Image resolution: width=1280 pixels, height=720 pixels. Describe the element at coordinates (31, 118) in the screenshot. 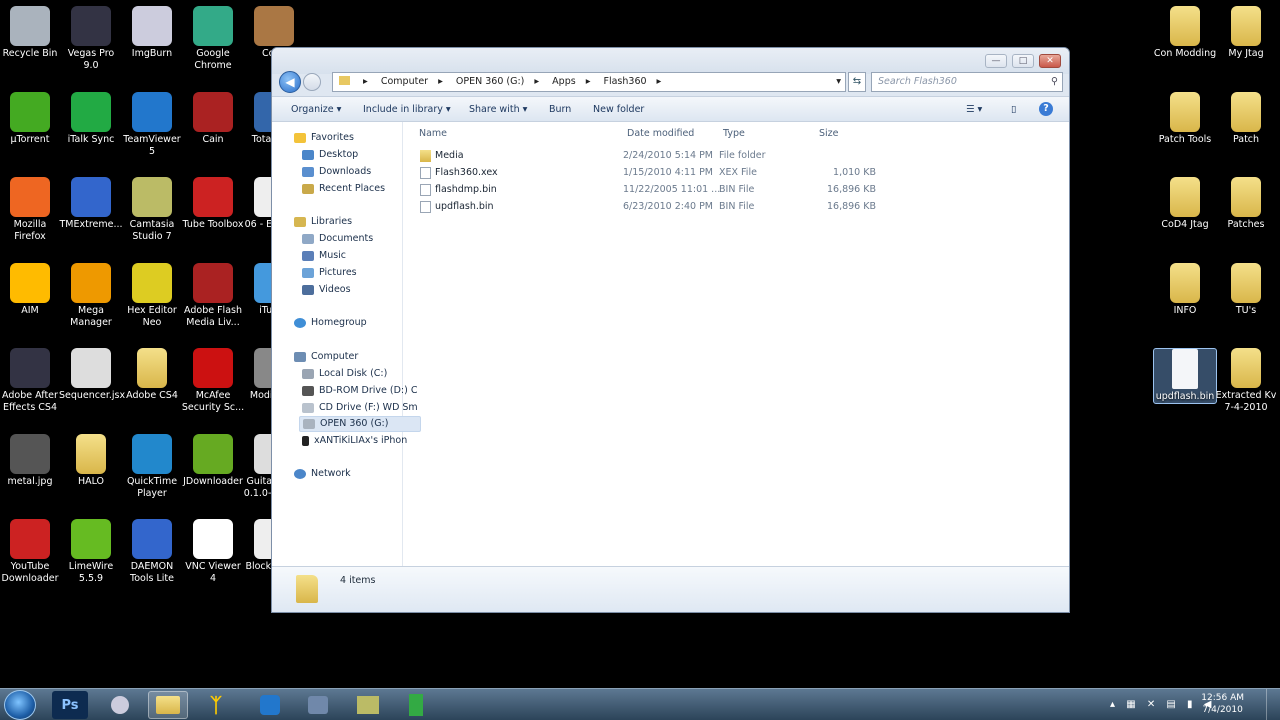

I see `desktop-icon-item: µTorrent` at that location.